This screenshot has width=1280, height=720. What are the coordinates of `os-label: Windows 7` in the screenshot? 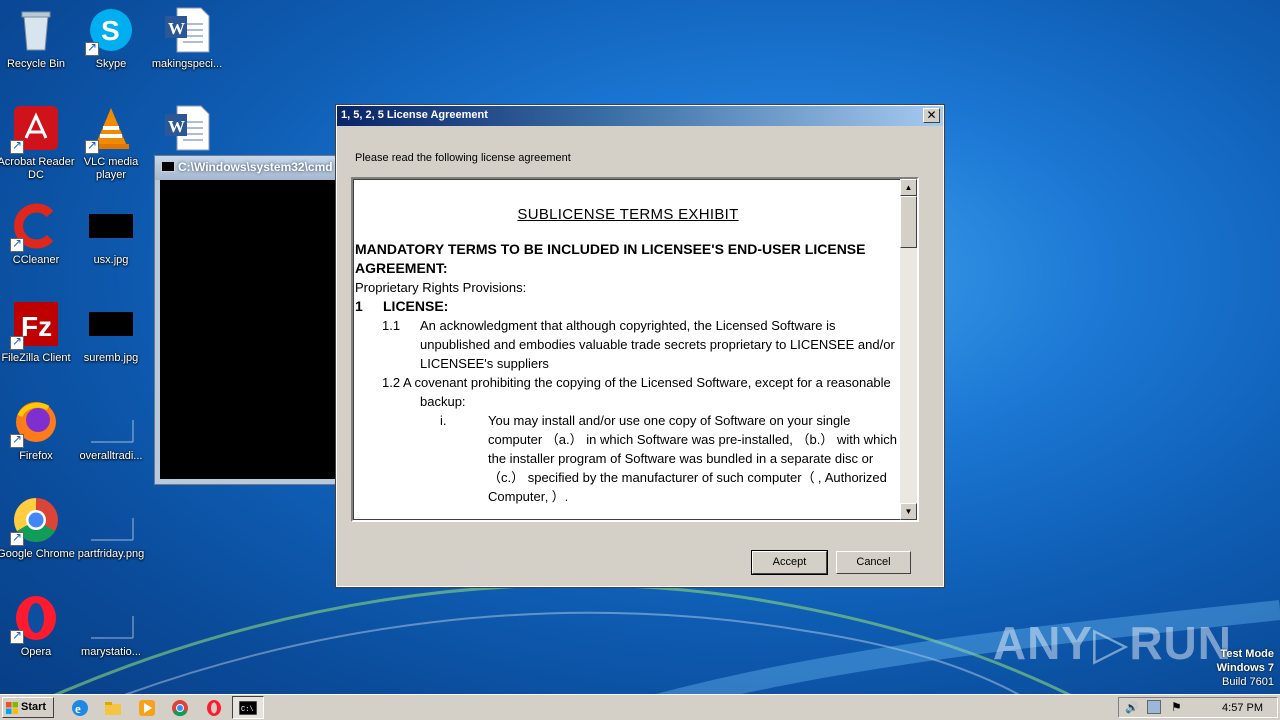 It's located at (1245, 668).